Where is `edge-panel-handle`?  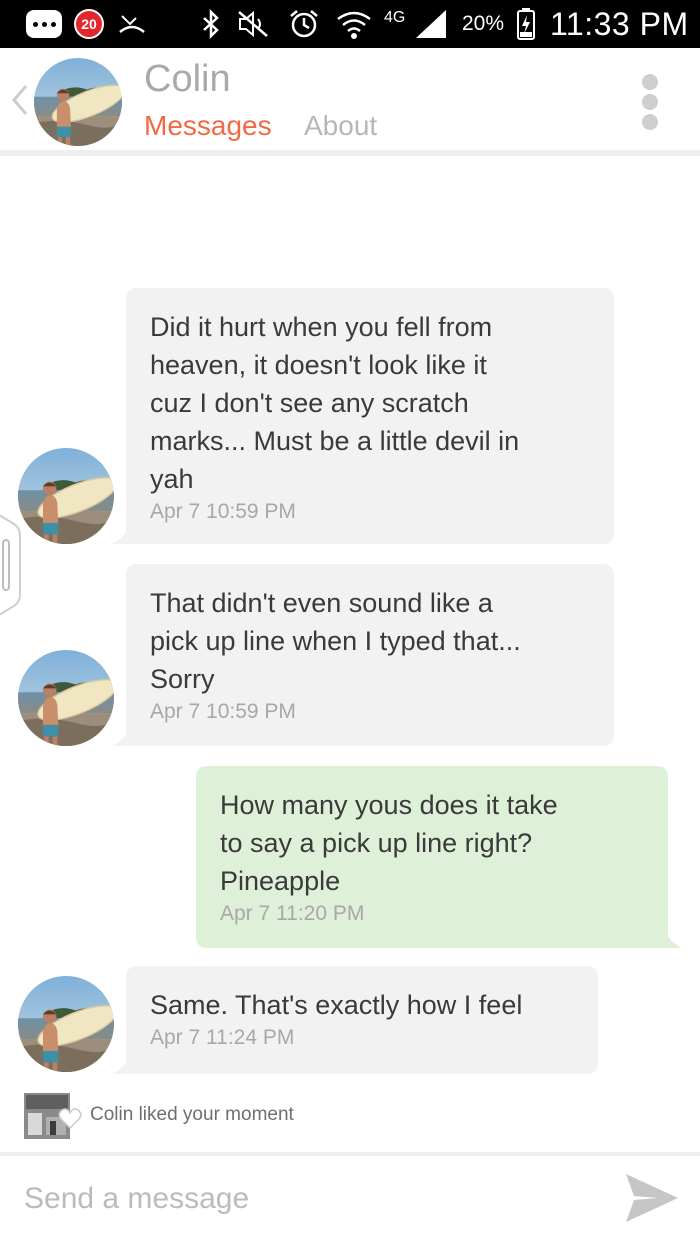
edge-panel-handle is located at coordinates (11, 565).